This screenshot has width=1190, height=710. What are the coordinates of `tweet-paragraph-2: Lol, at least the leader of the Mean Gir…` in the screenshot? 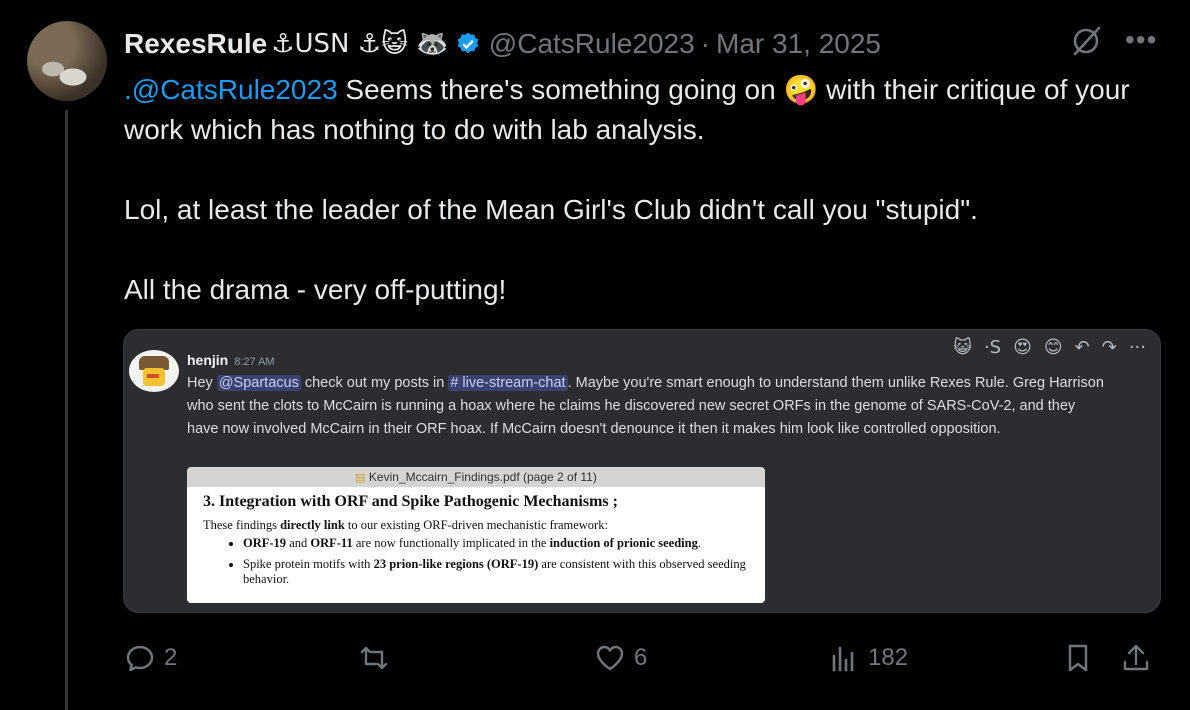 It's located at (551, 209).